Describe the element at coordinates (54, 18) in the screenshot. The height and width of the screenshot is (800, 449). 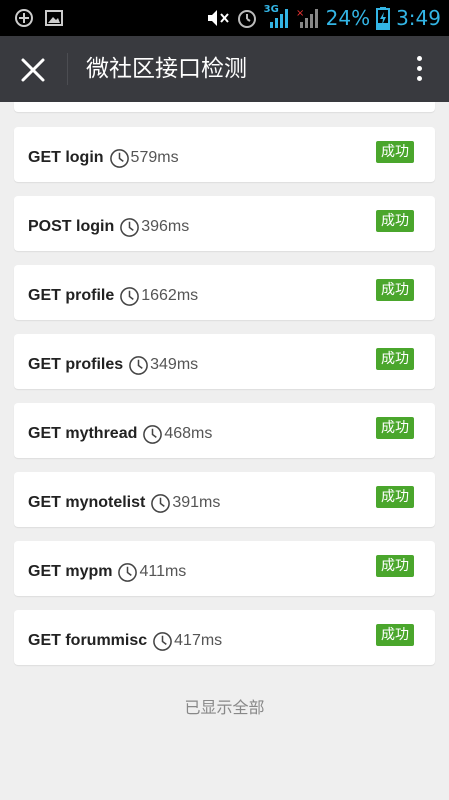
I see `image-icon` at that location.